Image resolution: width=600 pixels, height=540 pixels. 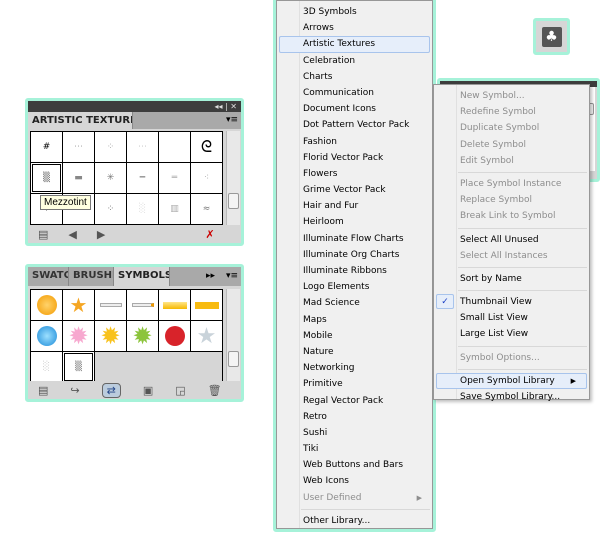 What do you see at coordinates (46, 336) in the screenshot?
I see `symbol-blue-ball` at bounding box center [46, 336].